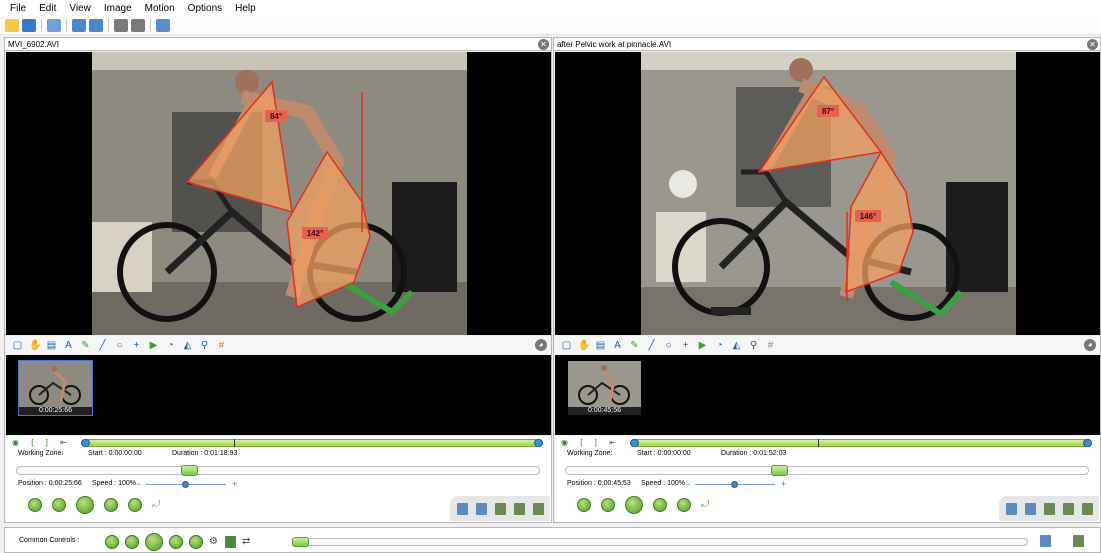  Describe the element at coordinates (214, 542) in the screenshot. I see `sync-icon: ⚙` at that location.